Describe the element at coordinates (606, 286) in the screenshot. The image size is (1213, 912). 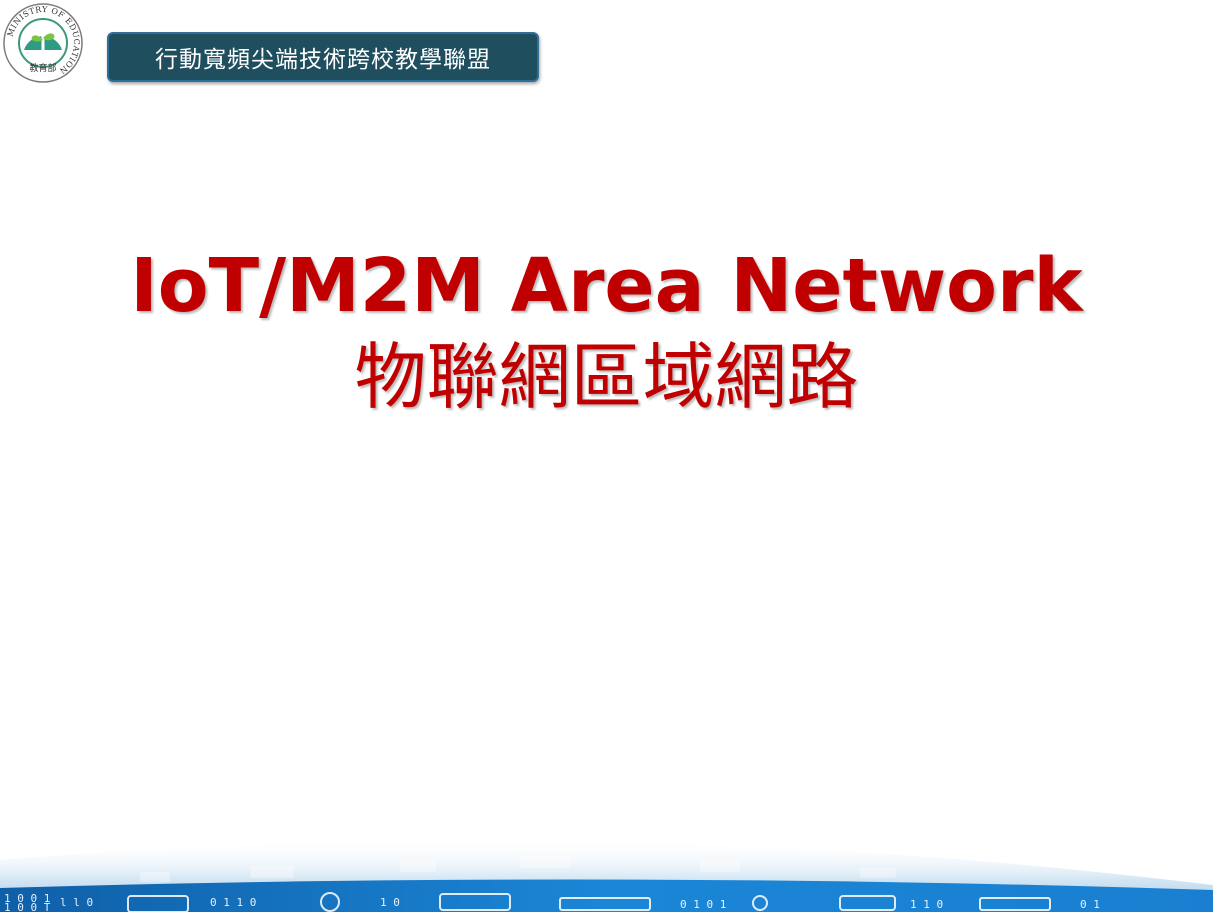
I see `slide-title-english: IoT/M2M Area Network` at that location.